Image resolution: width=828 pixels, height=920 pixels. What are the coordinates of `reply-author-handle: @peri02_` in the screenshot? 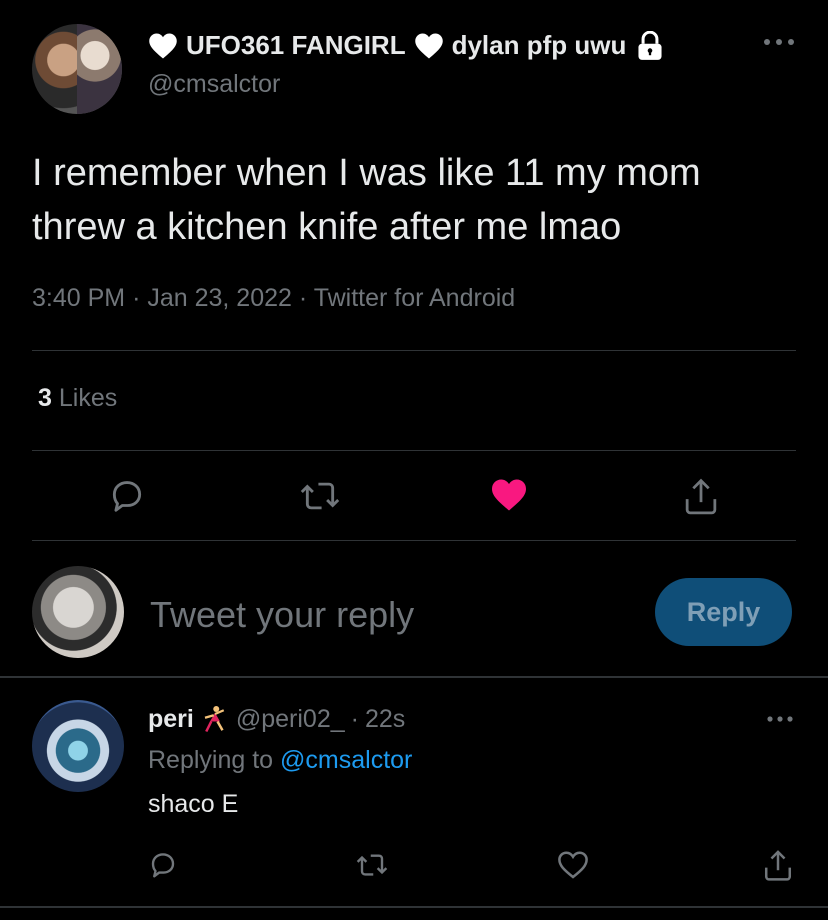 It's located at (290, 719).